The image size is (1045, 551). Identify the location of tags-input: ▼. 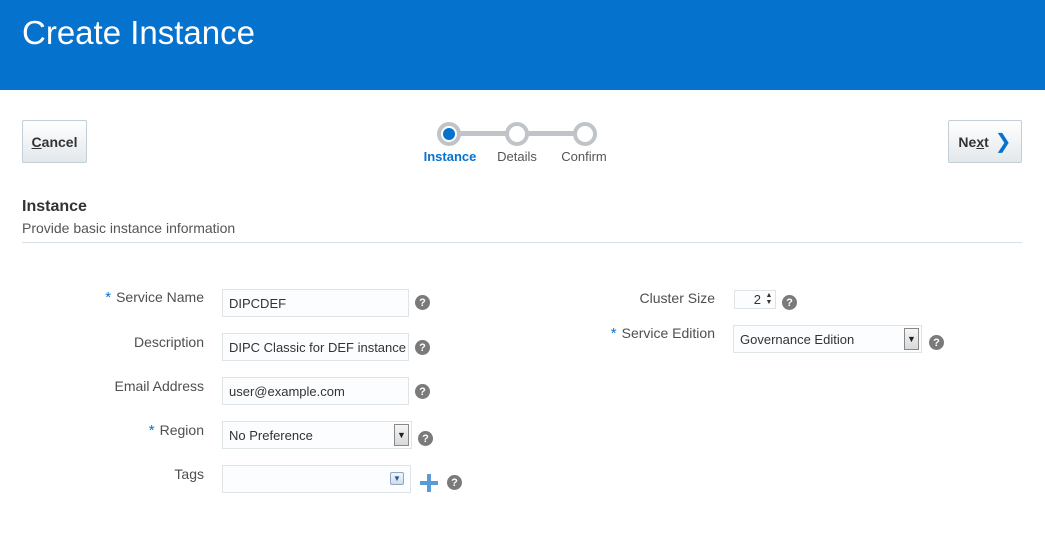
(316, 479).